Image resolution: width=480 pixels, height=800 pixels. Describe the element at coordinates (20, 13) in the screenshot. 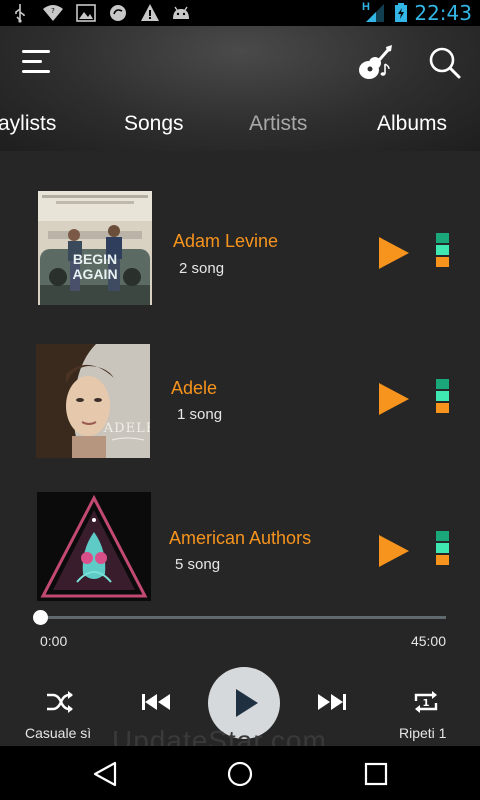

I see `usb-icon` at that location.